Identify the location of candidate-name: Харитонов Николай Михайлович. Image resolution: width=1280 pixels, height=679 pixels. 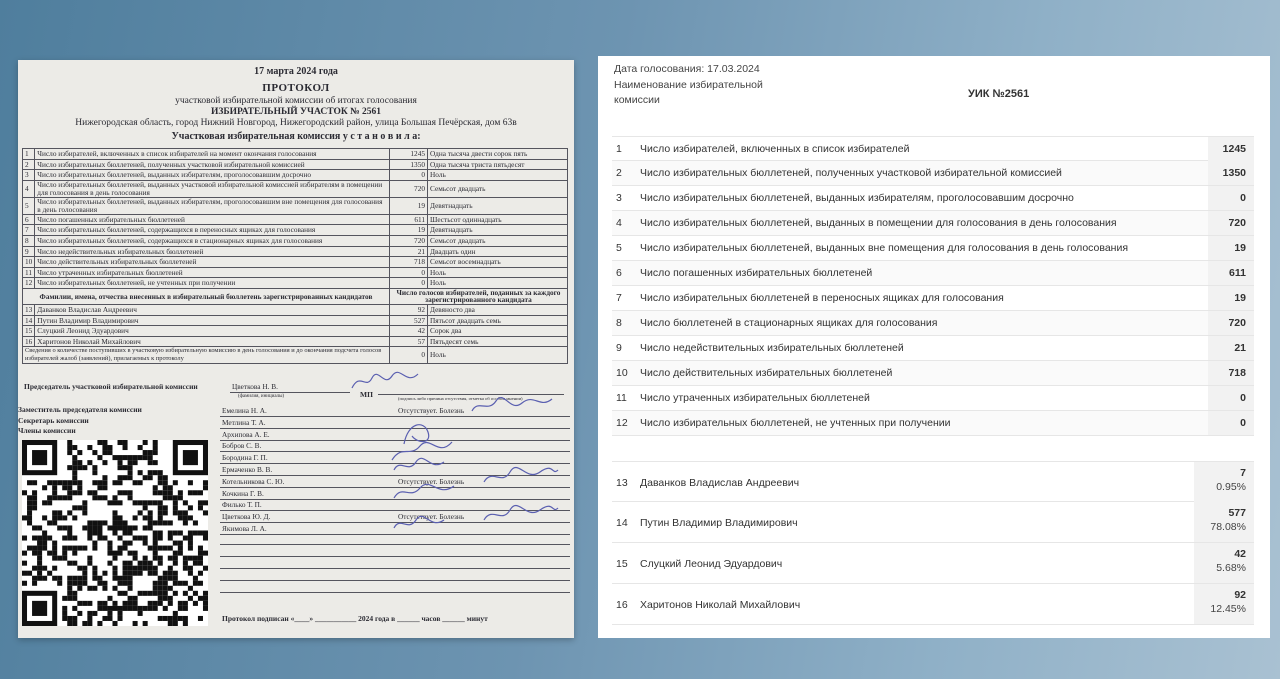
(720, 605).